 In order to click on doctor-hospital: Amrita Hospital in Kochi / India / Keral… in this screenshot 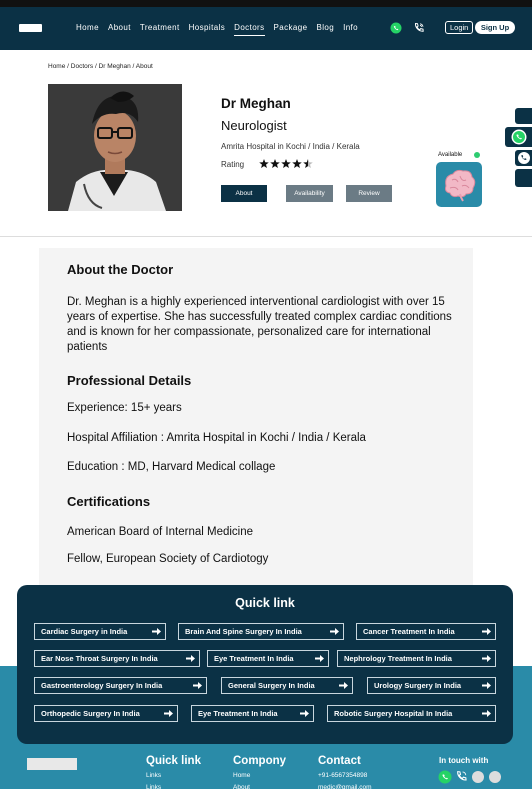, I will do `click(290, 146)`.